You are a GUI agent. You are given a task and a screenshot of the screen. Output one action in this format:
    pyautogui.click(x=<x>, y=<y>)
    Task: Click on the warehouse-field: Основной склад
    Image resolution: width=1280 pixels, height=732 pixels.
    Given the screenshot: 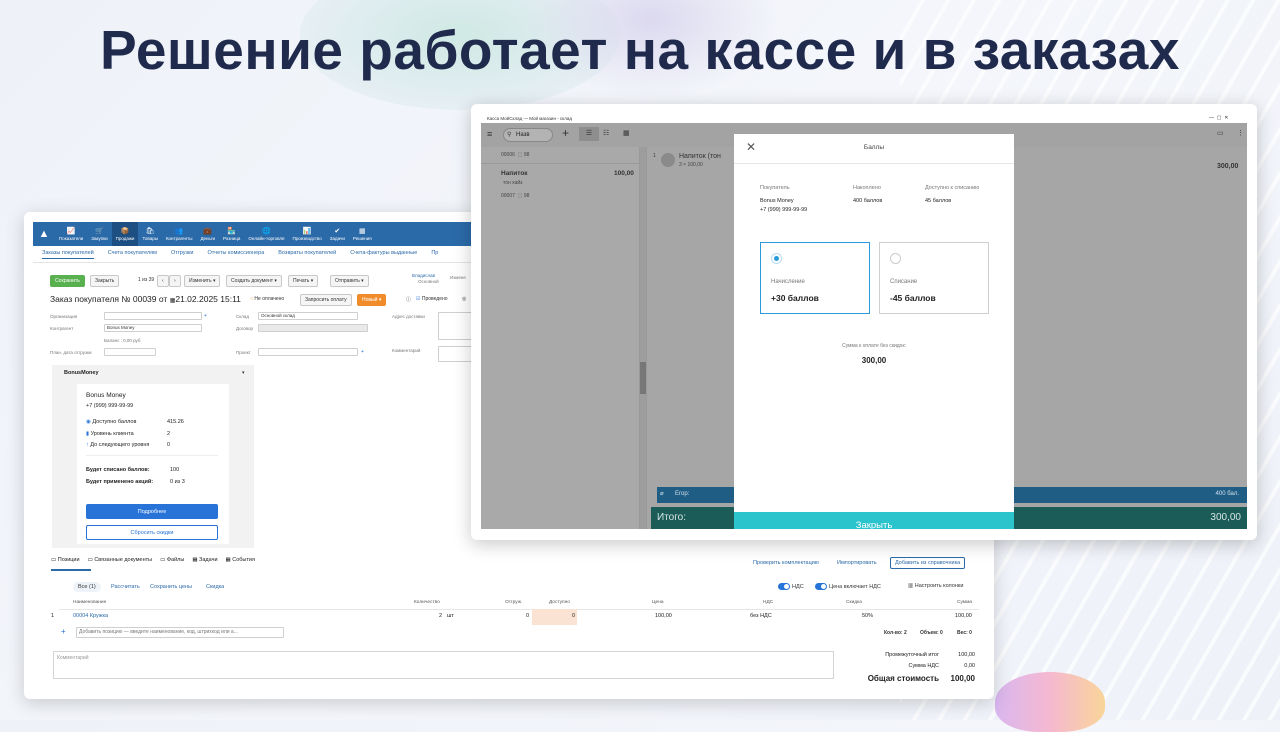 What is the action you would take?
    pyautogui.click(x=308, y=316)
    